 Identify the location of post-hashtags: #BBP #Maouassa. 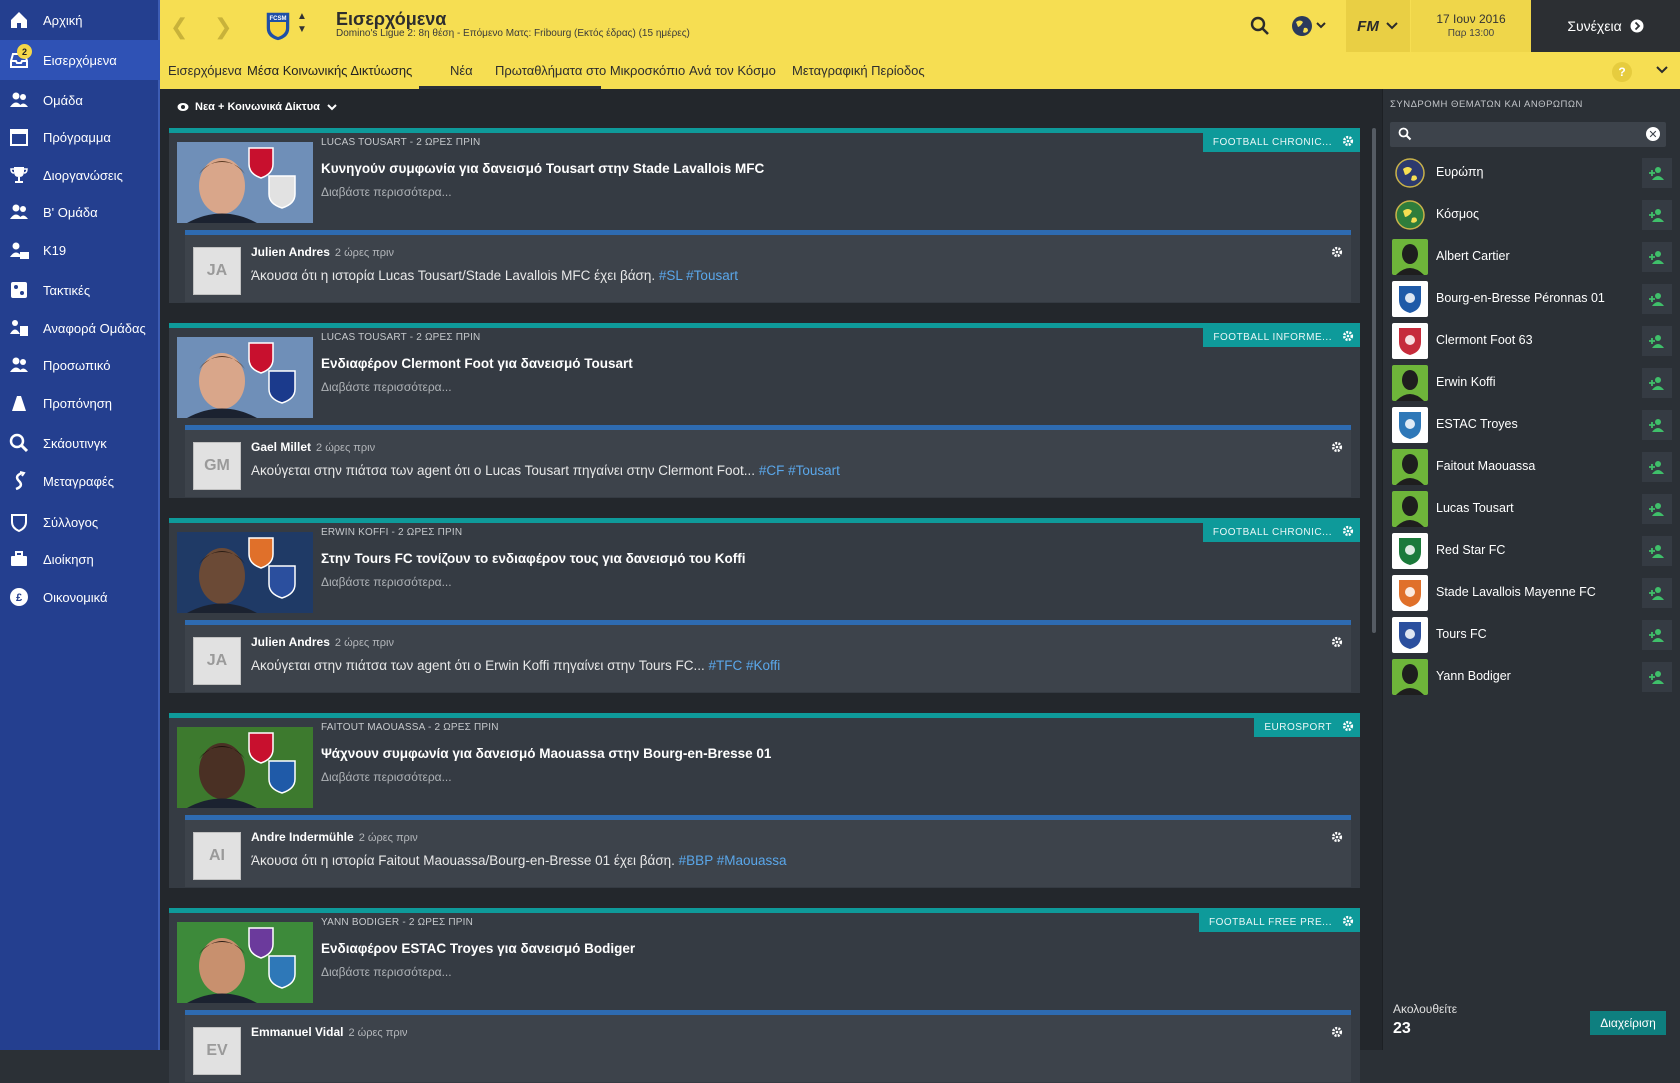
(733, 860).